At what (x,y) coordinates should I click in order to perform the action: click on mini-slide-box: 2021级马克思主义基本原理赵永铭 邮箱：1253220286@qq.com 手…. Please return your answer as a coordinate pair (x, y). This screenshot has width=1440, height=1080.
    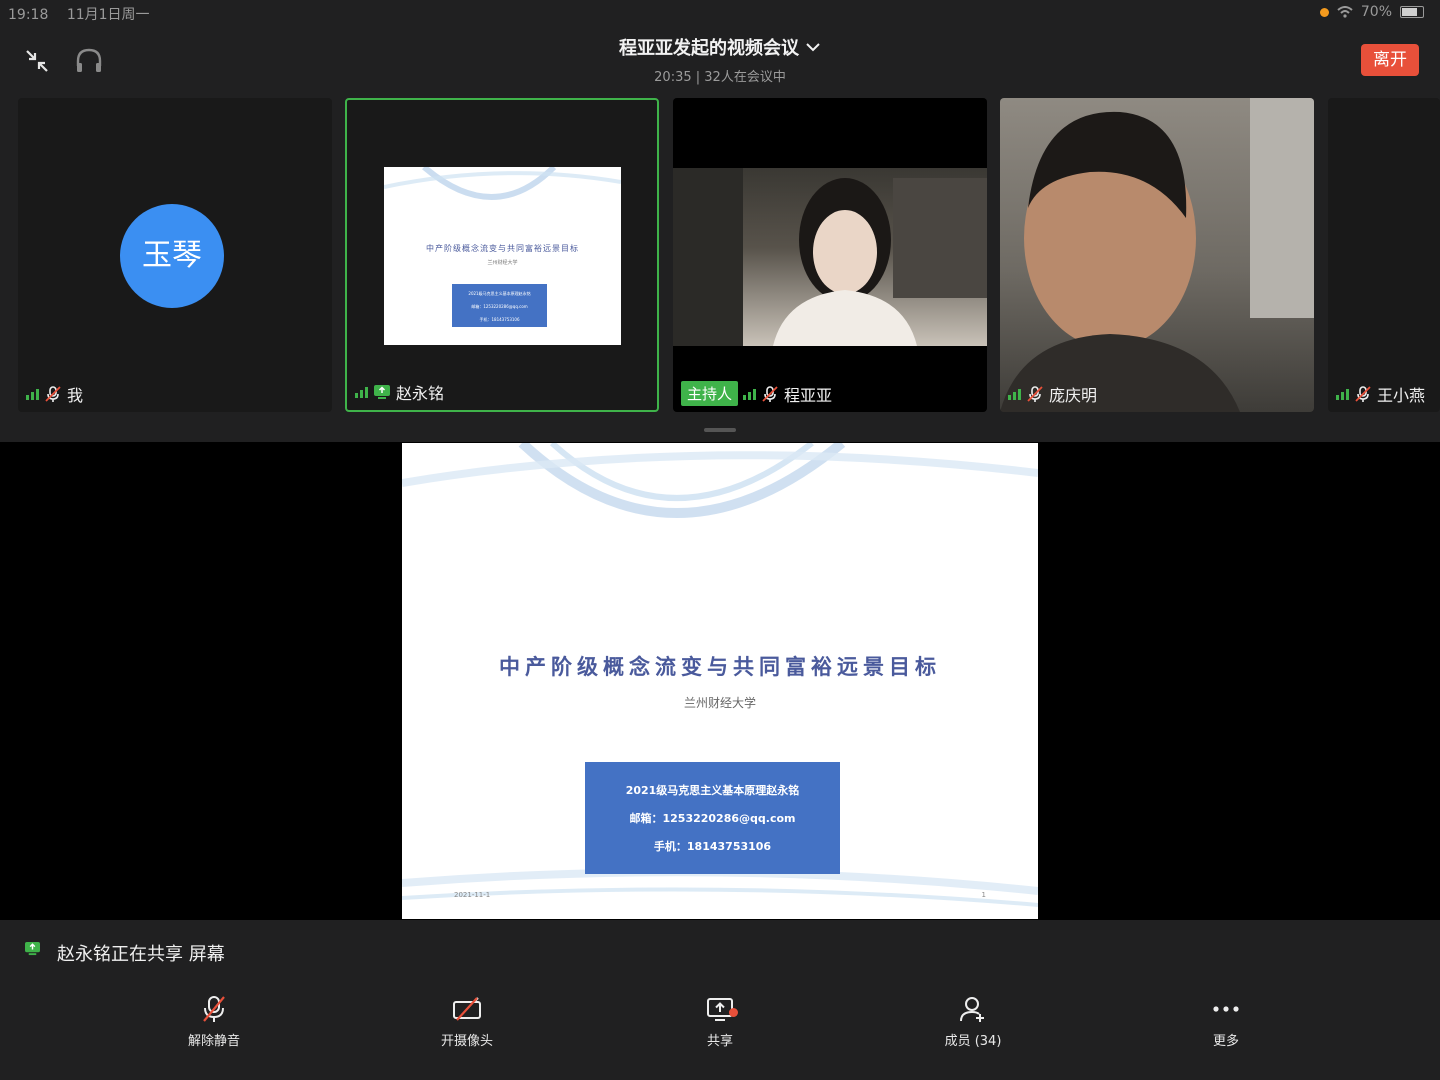
    Looking at the image, I should click on (499, 305).